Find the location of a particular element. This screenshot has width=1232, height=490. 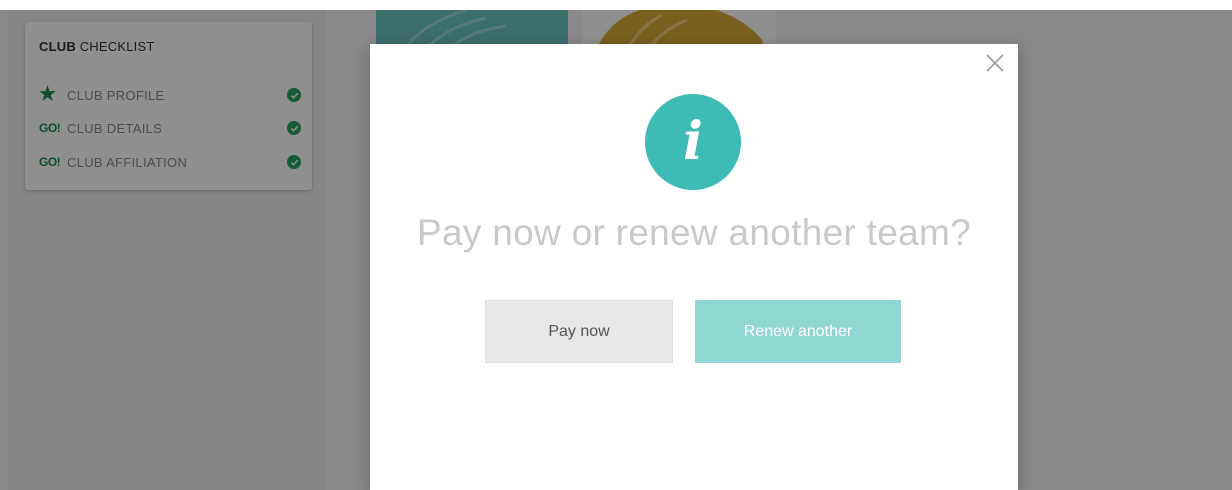

info-icon: i is located at coordinates (693, 142).